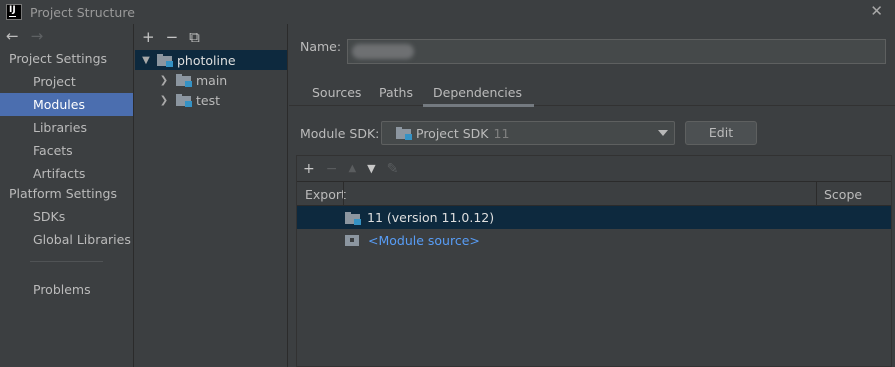 The width and height of the screenshot is (895, 367). Describe the element at coordinates (528, 133) in the screenshot. I see `module-sdk-dropdown: Project SDK 11` at that location.